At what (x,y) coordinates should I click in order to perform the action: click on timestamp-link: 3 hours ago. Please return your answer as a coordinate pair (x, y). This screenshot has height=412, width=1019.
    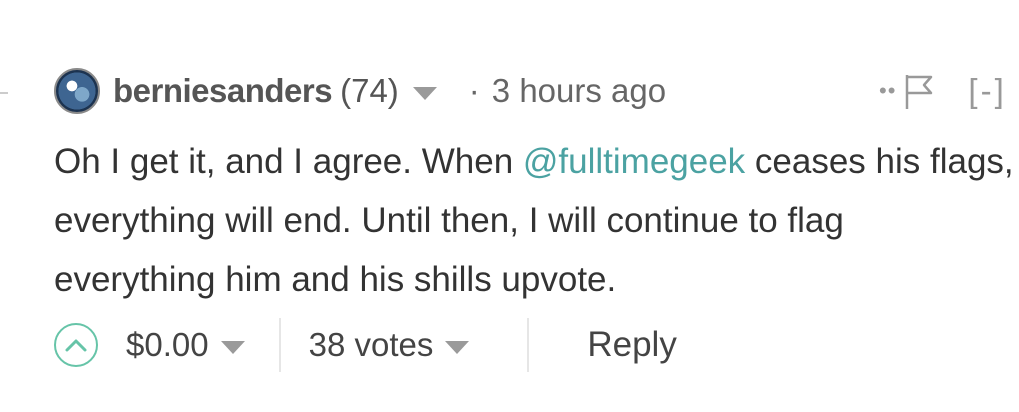
    Looking at the image, I should click on (579, 91).